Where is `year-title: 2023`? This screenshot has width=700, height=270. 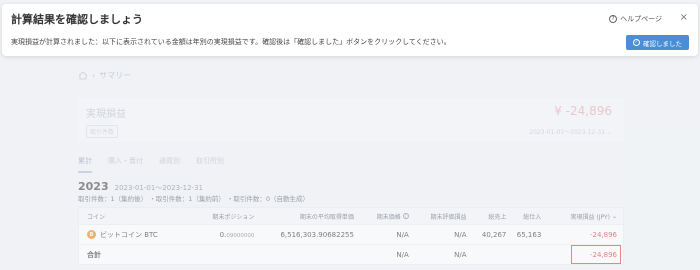
year-title: 2023 is located at coordinates (93, 186).